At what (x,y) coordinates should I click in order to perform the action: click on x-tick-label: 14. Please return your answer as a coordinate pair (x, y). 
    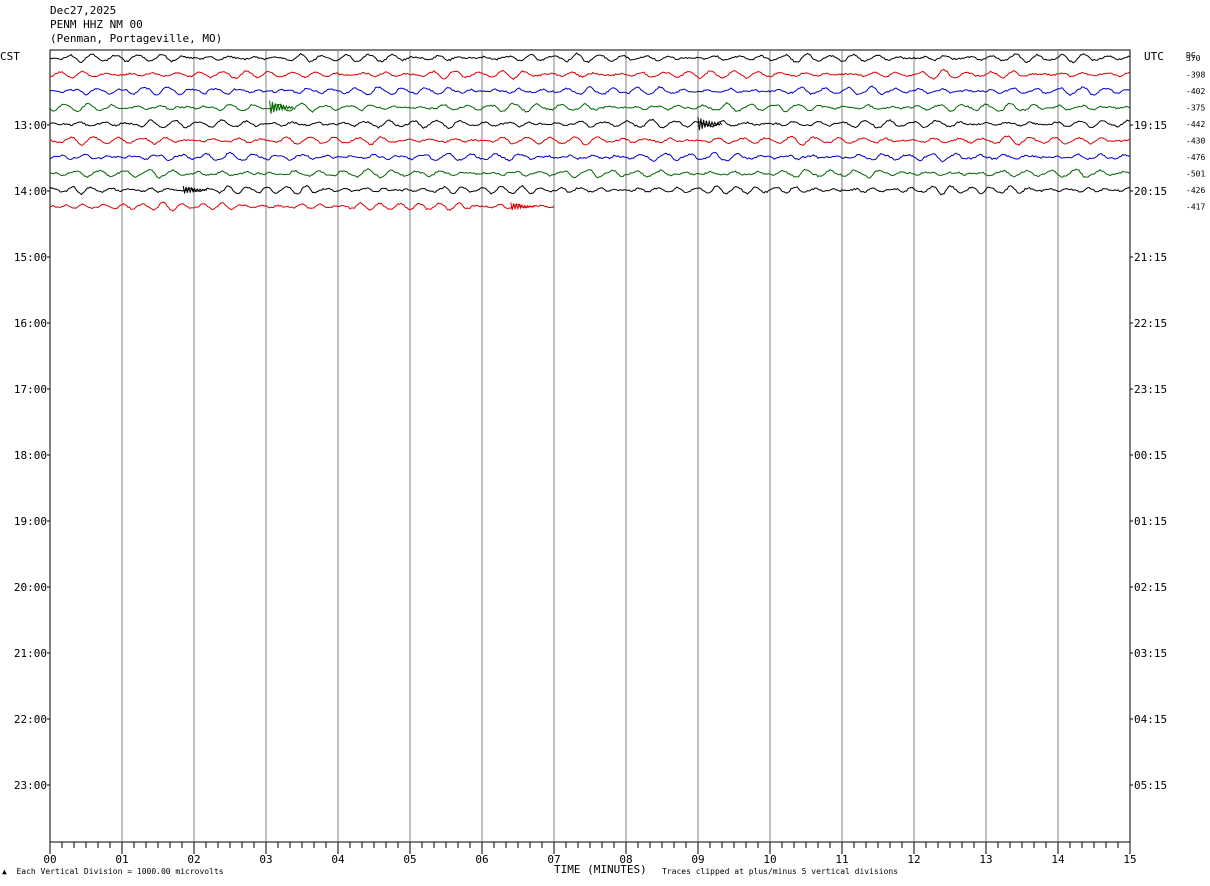
    Looking at the image, I should click on (1058, 859).